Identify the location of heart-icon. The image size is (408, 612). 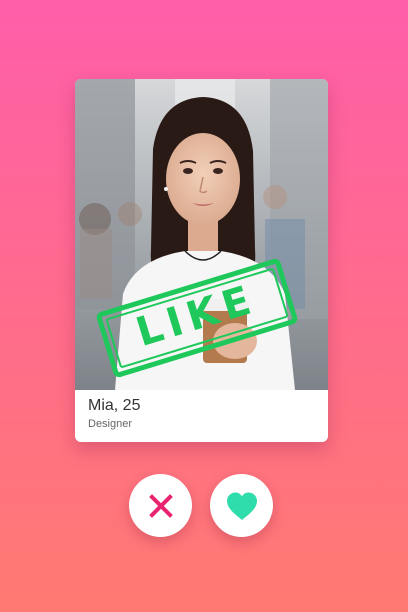
(241, 506).